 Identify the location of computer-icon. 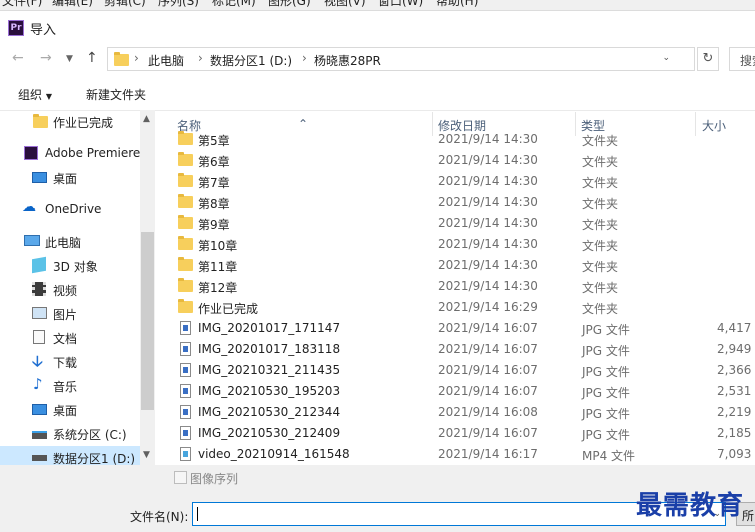
(32, 240).